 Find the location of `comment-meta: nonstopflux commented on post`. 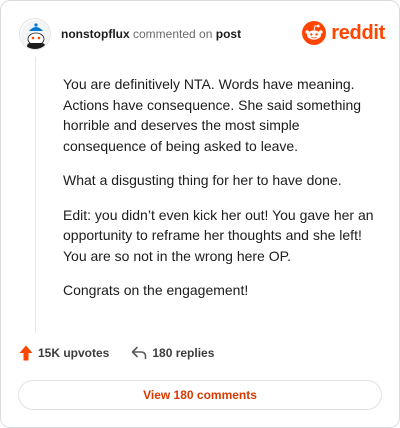

comment-meta: nonstopflux commented on post is located at coordinates (151, 34).